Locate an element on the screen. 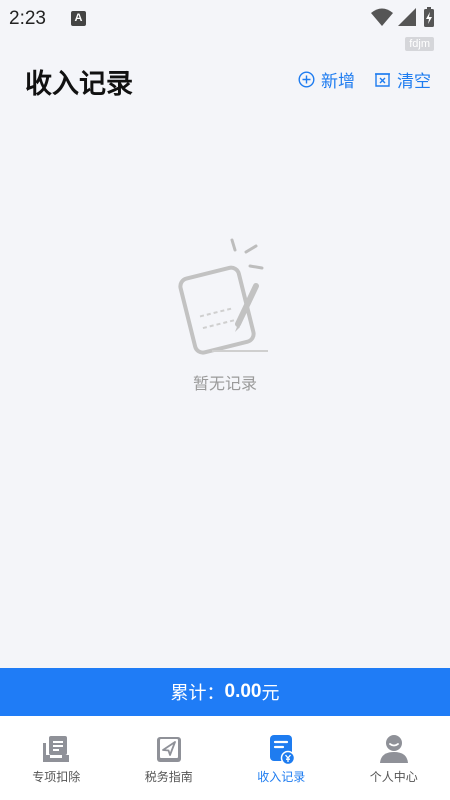 The image size is (450, 800). clear-button: 清空 is located at coordinates (402, 79).